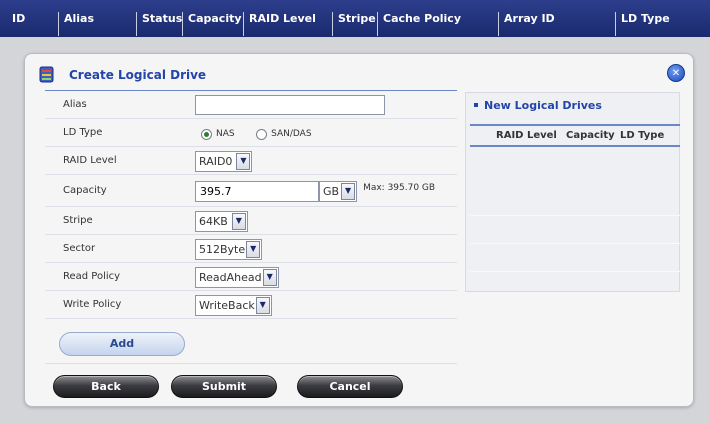  I want to click on submit-button: Submit, so click(224, 386).